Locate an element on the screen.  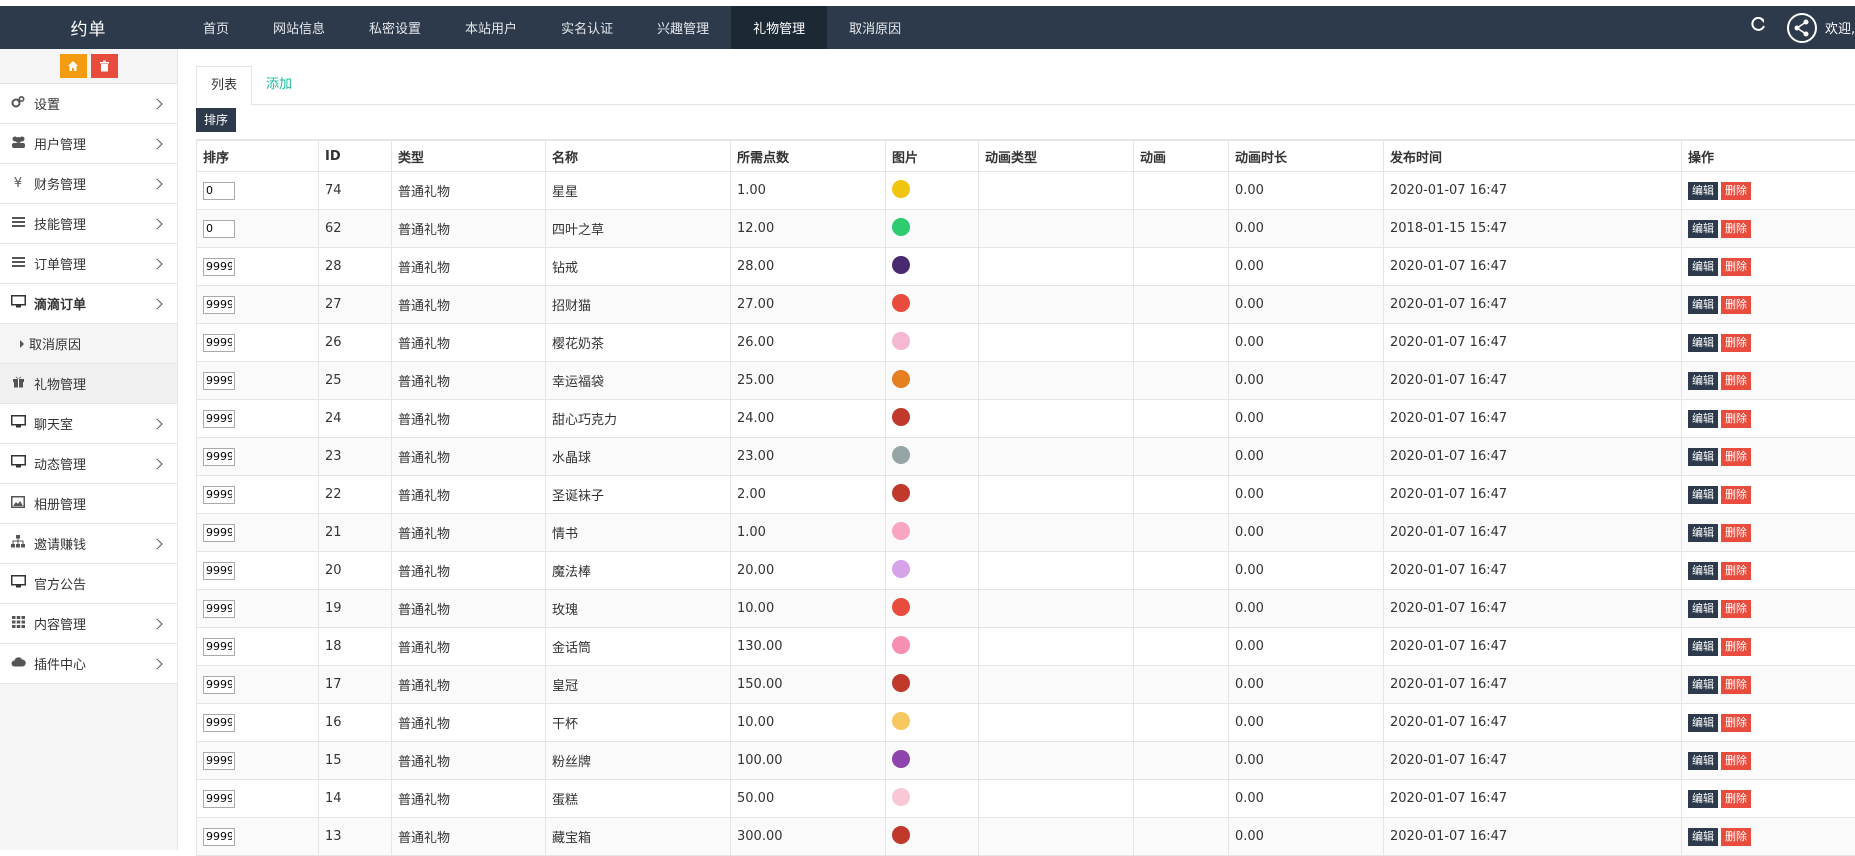
nav-item: 实名认证 is located at coordinates (587, 27).